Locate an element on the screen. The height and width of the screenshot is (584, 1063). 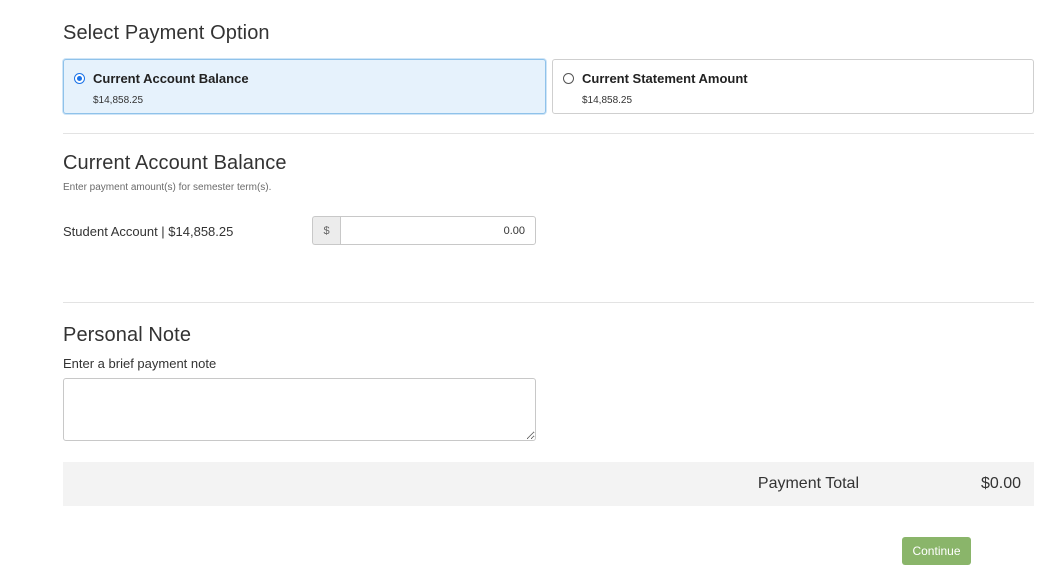
radio-unselected-icon is located at coordinates (568, 78).